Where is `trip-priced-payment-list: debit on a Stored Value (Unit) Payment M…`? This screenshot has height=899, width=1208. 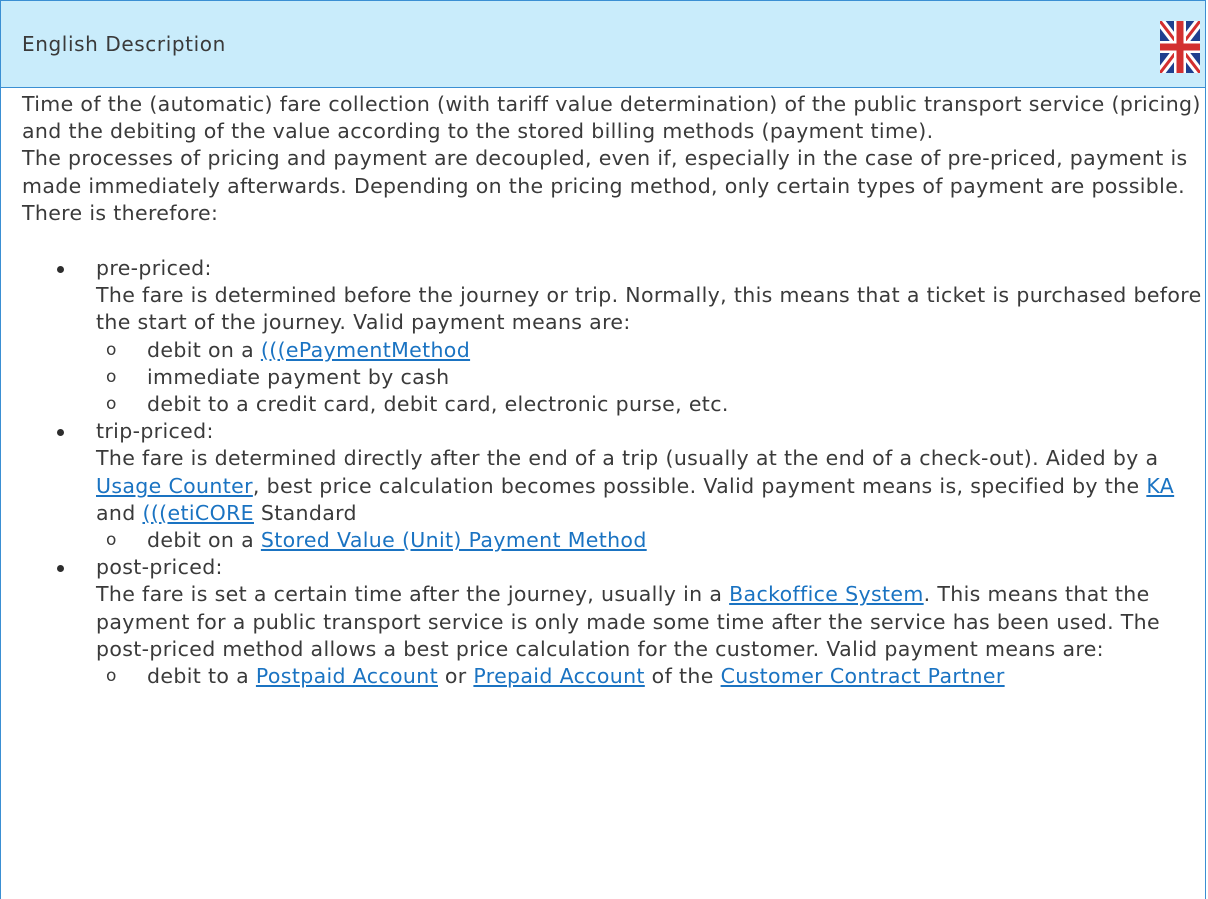
trip-priced-payment-list: debit on a Stored Value (Unit) Payment M… is located at coordinates (649, 540).